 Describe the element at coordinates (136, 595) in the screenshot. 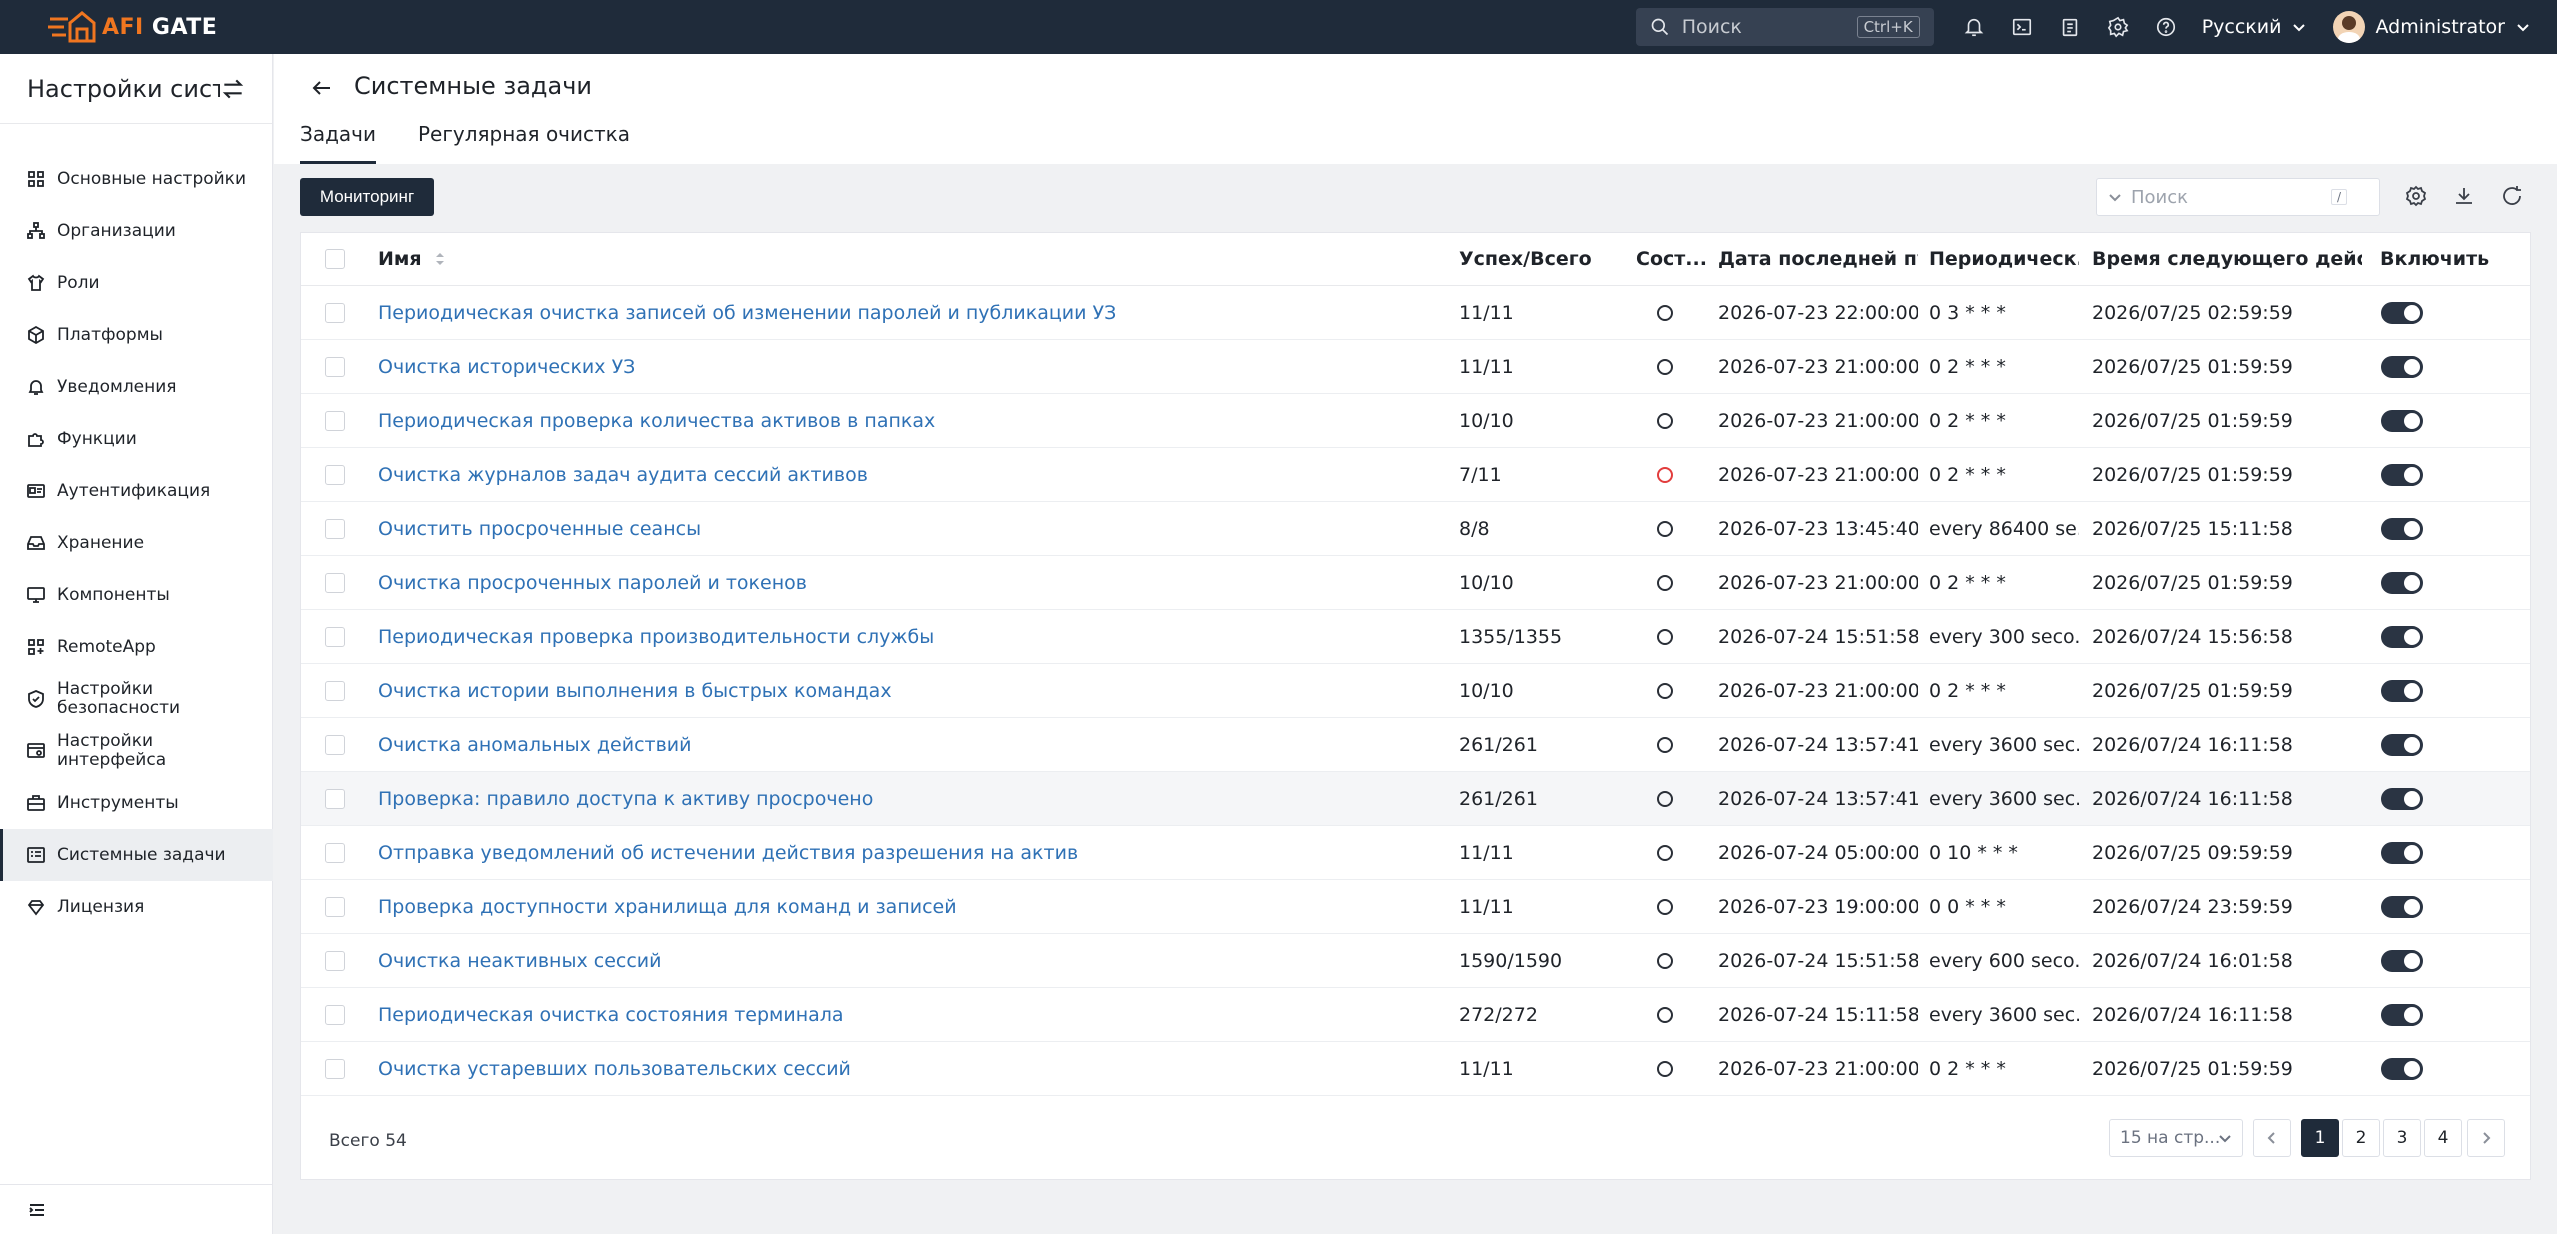

I see `sidebar-item-components: Компоненты` at that location.